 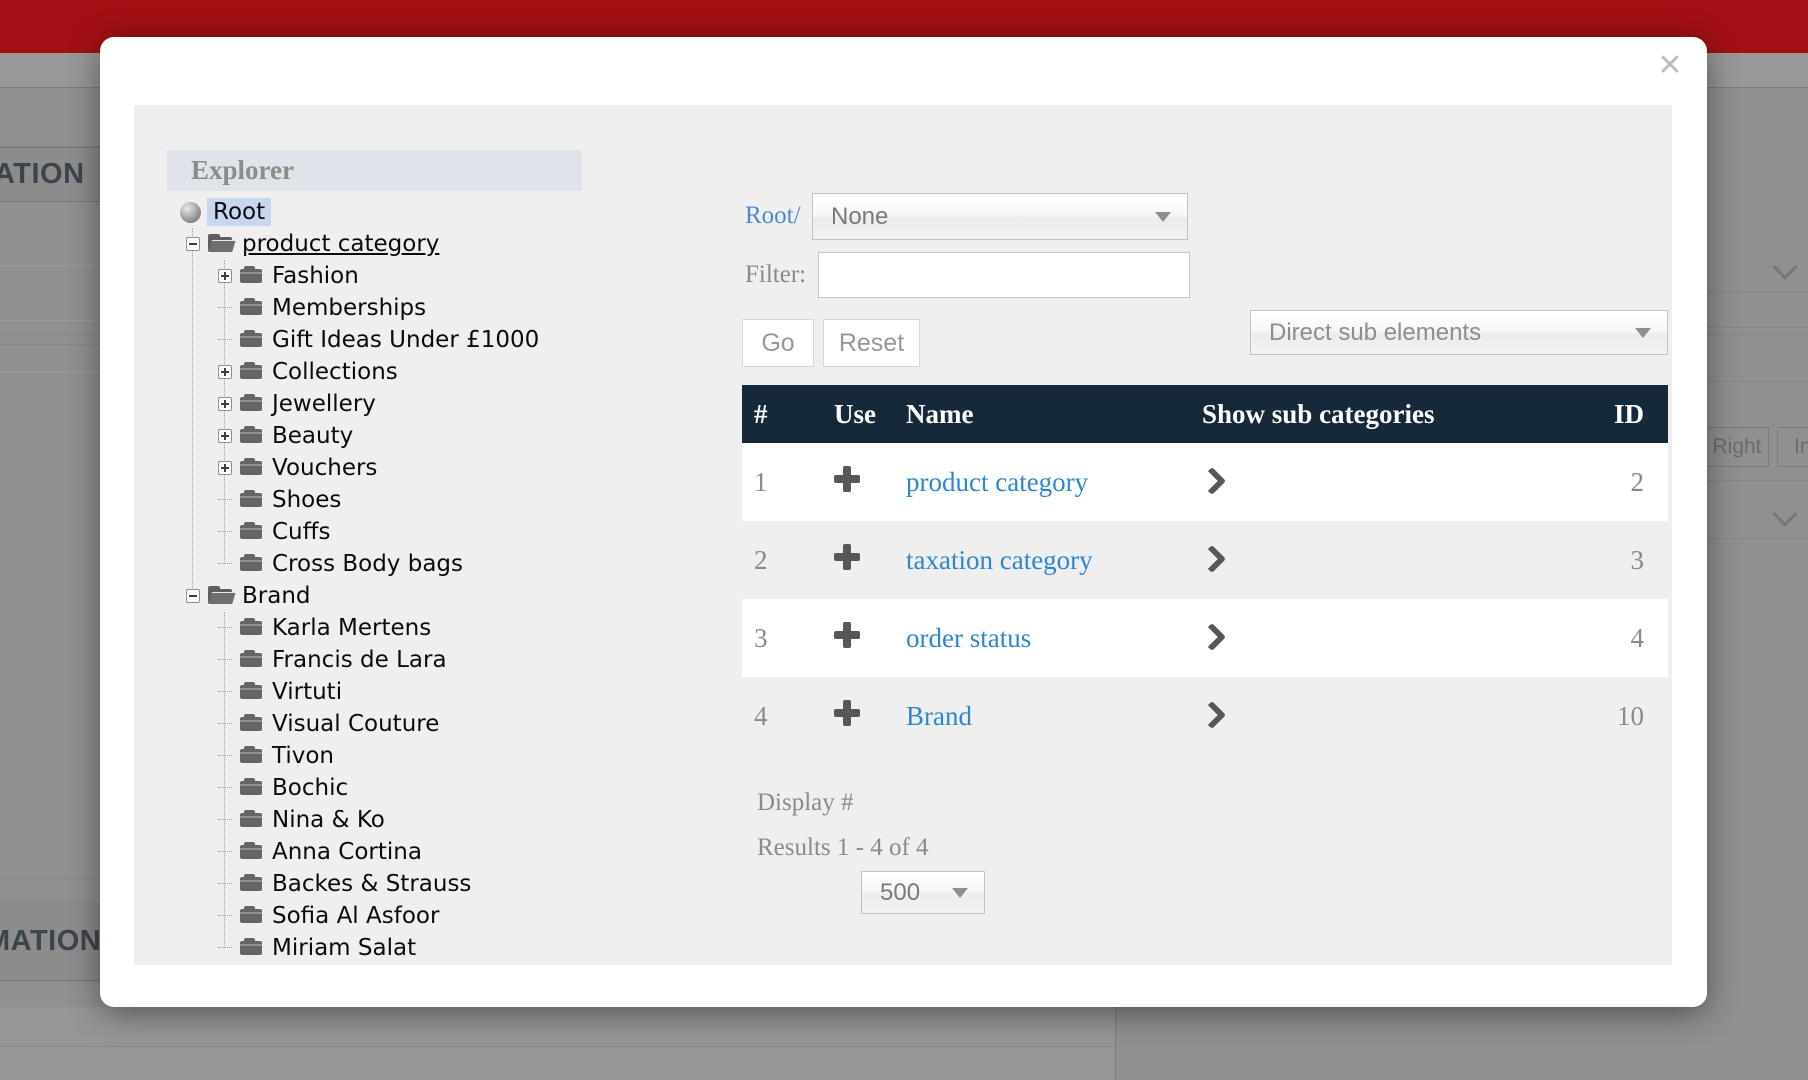 I want to click on tree-item-label: Karla Mertens, so click(x=351, y=628).